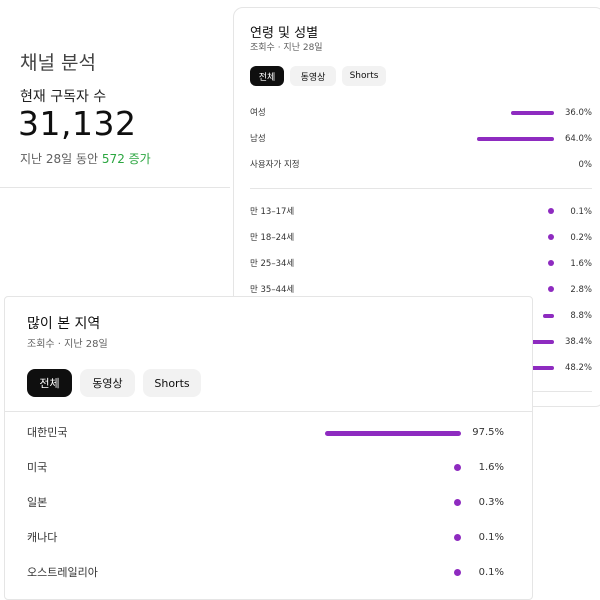 This screenshot has width=600, height=600. I want to click on gender-row: 사용자가 지정 0%, so click(421, 165).